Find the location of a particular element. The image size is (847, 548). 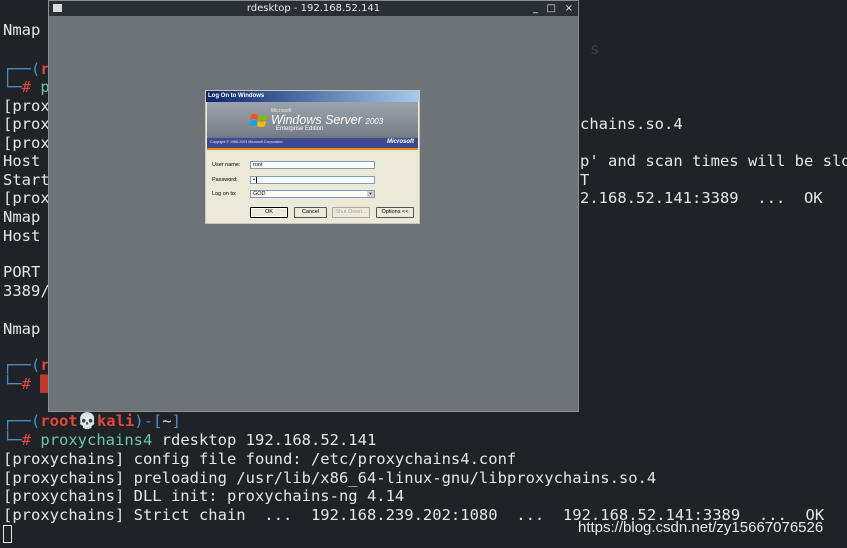

rdesktop-title: rdesktop - 192.168.52.141 is located at coordinates (313, 8).